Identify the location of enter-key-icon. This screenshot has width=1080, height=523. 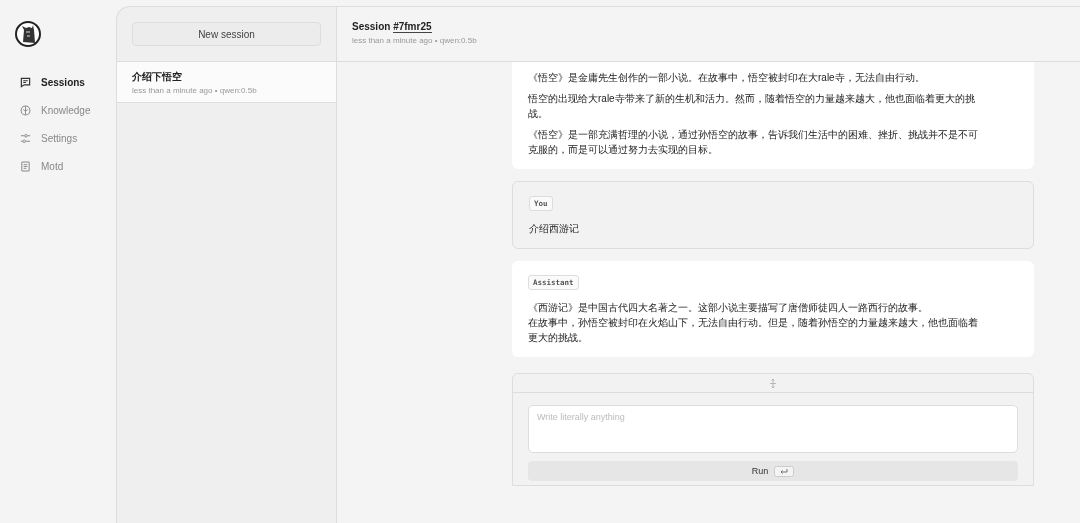
(784, 471).